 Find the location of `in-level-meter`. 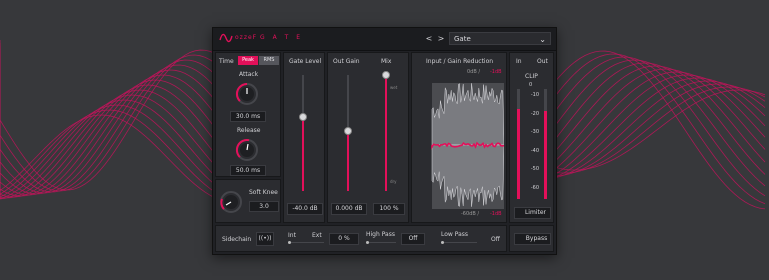

in-level-meter is located at coordinates (518, 144).